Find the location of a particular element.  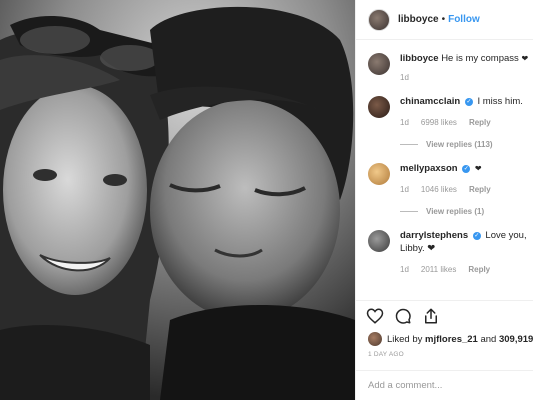

comment-username: mellypaxson is located at coordinates (429, 168).